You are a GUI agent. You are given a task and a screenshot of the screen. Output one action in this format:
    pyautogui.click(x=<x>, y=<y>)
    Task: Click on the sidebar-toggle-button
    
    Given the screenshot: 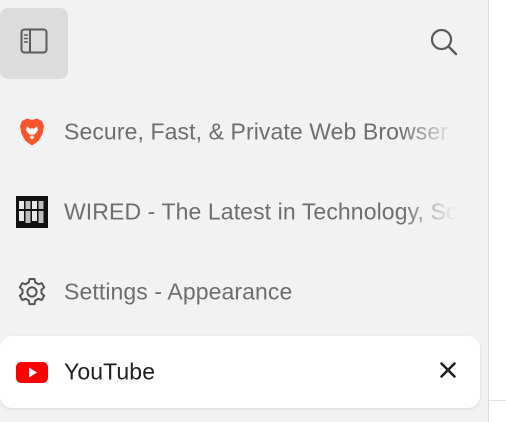 What is the action you would take?
    pyautogui.click(x=34, y=43)
    